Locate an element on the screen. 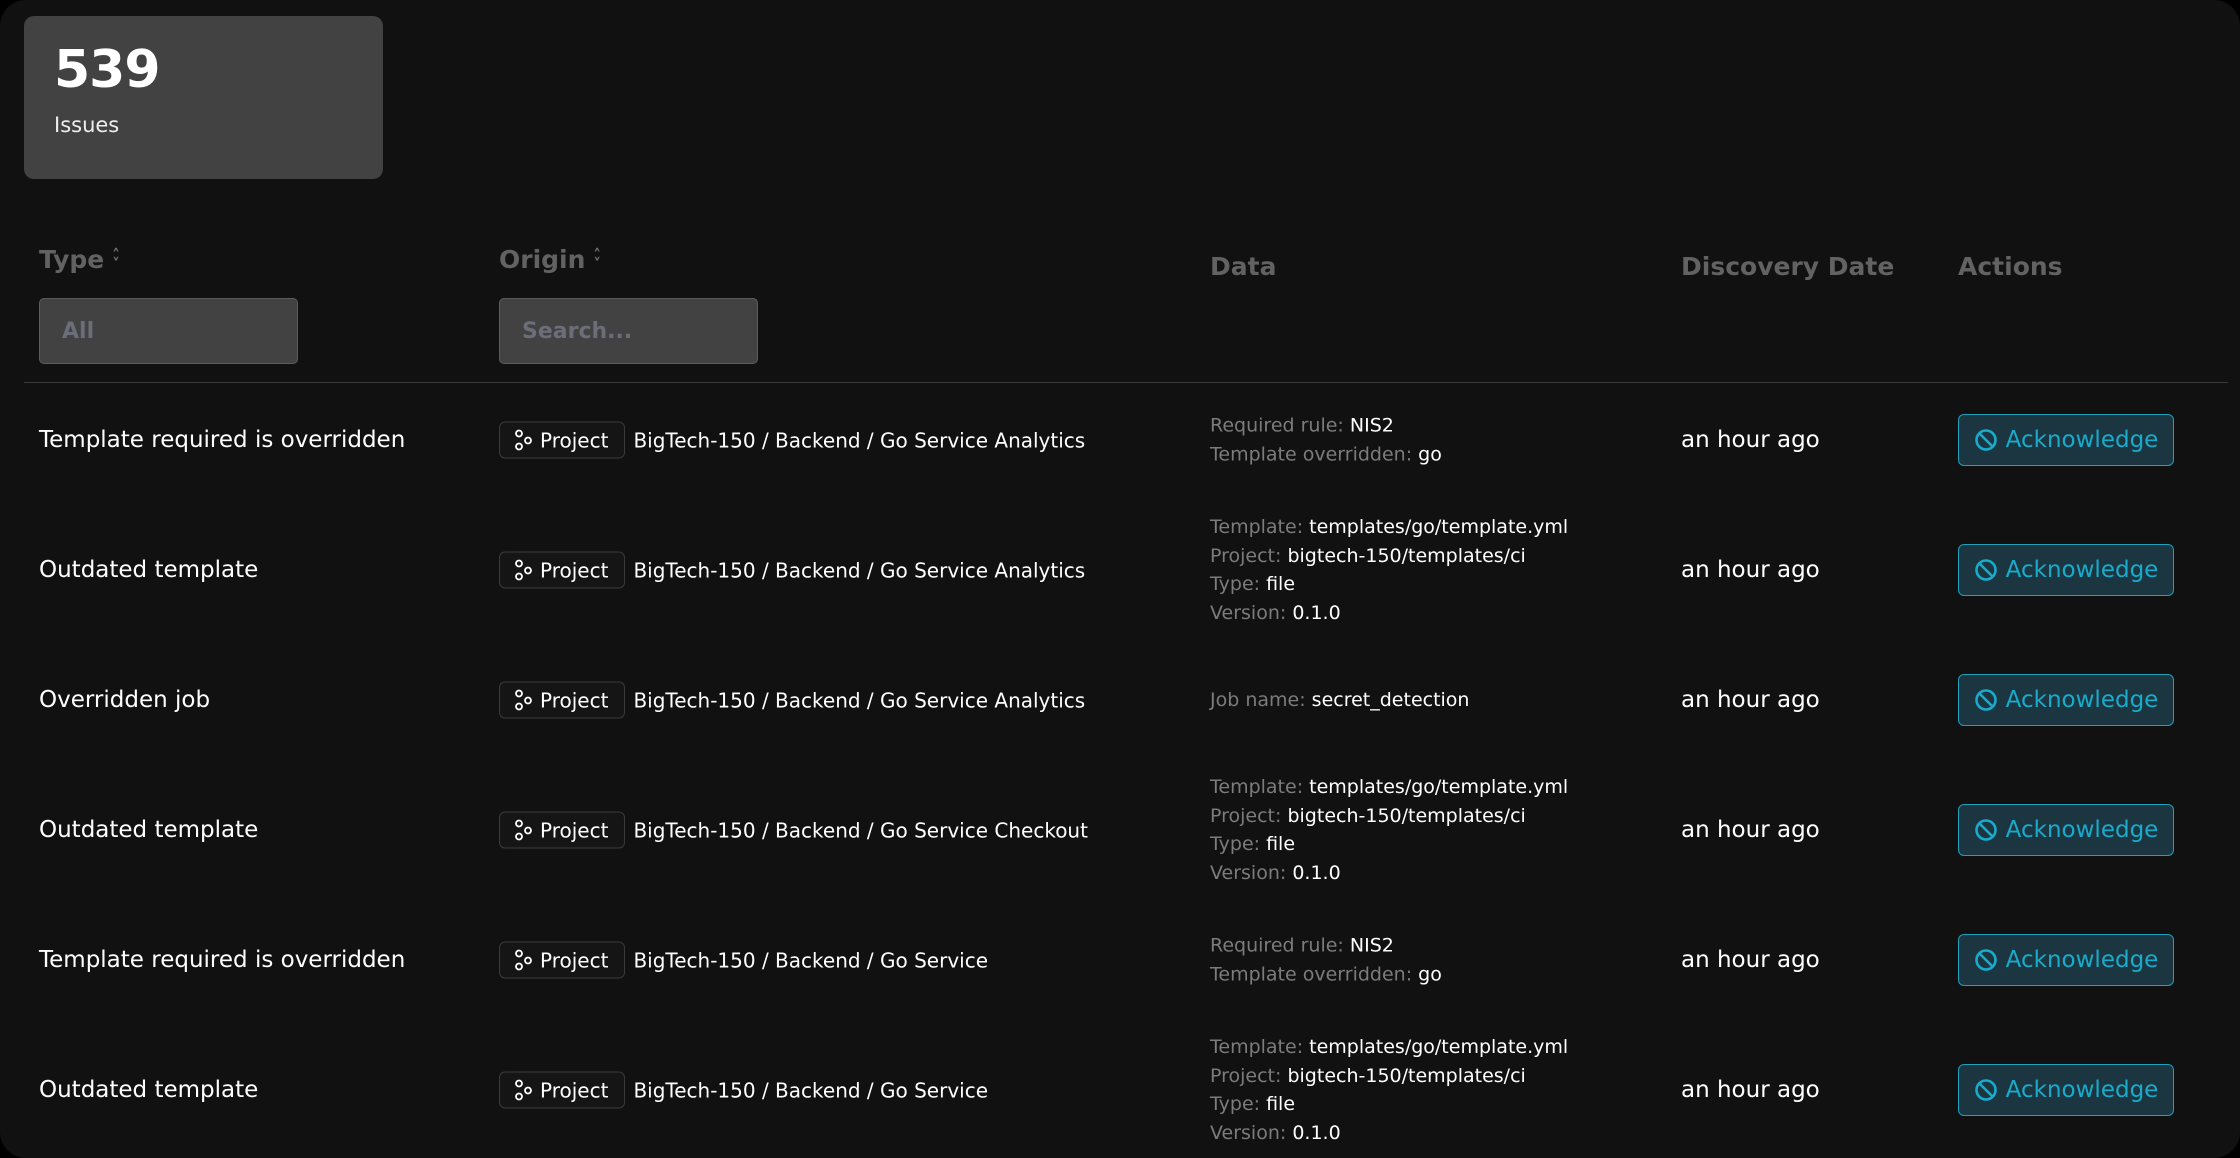  issues-label: Issues is located at coordinates (87, 125).